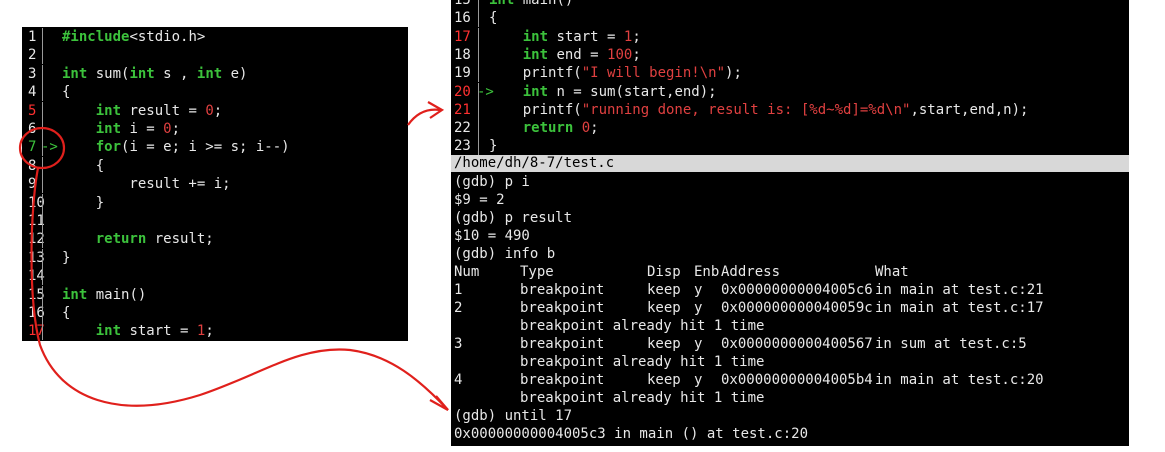 This screenshot has height=452, width=1165. What do you see at coordinates (49, 147) in the screenshot?
I see `current-line-arrow: ->` at bounding box center [49, 147].